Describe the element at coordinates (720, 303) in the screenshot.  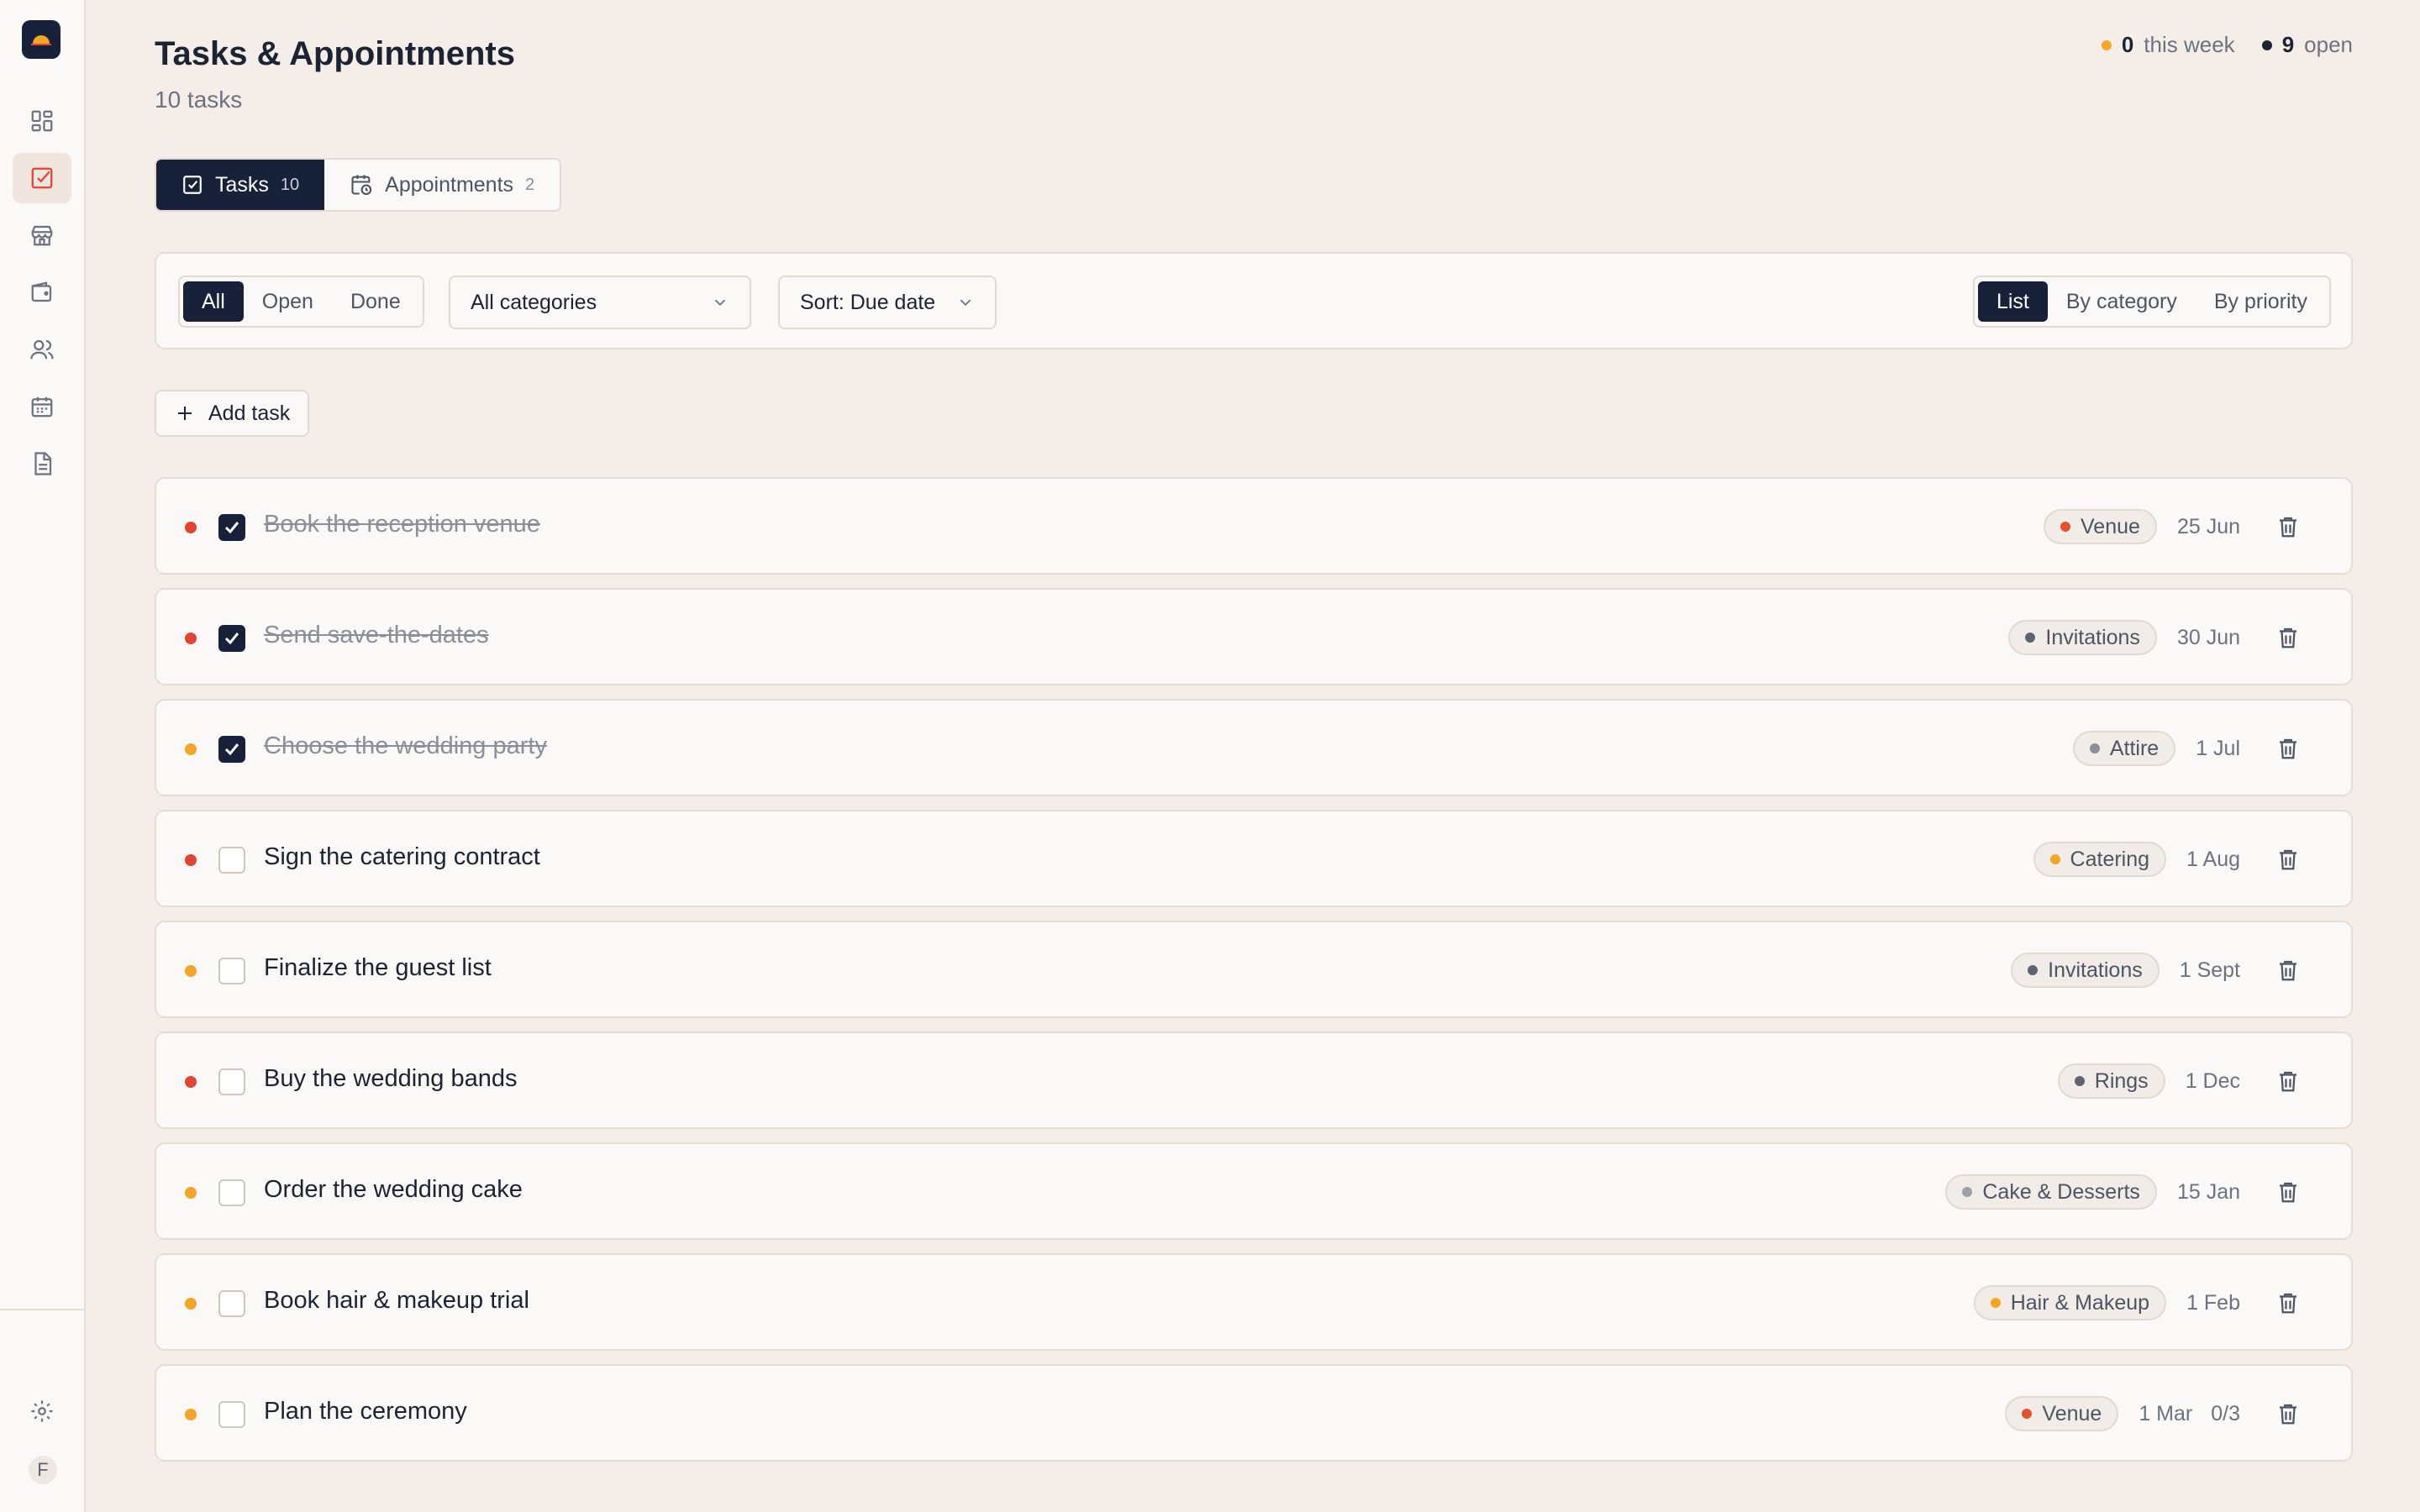
I see `chevron-down-icon` at that location.